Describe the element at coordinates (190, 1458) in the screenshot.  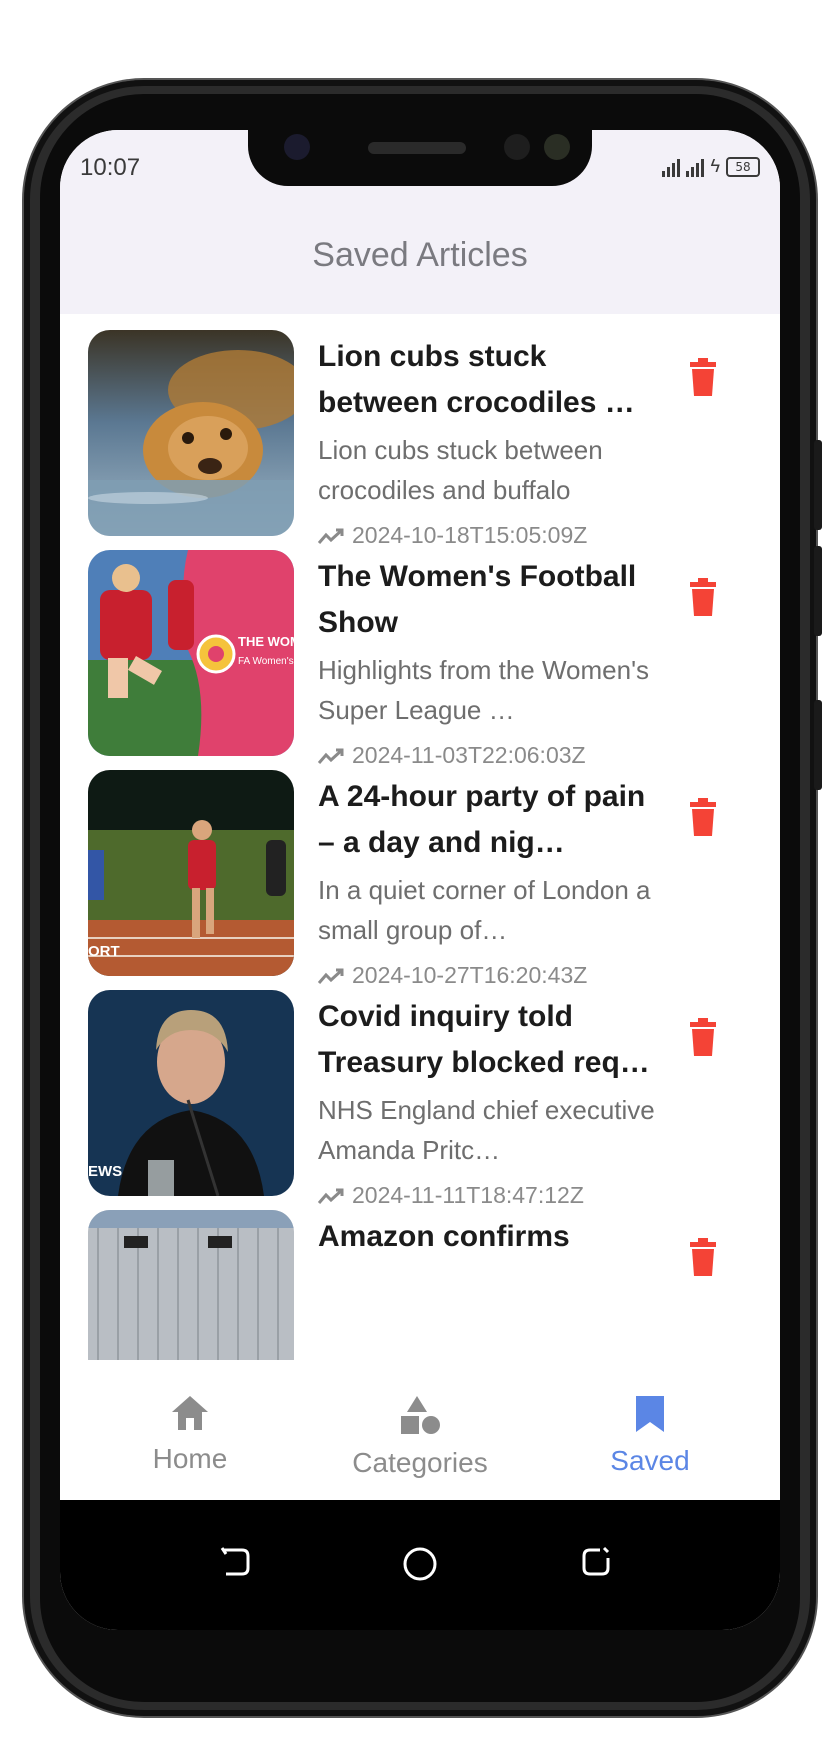
I see `nav-home-label: Home` at that location.